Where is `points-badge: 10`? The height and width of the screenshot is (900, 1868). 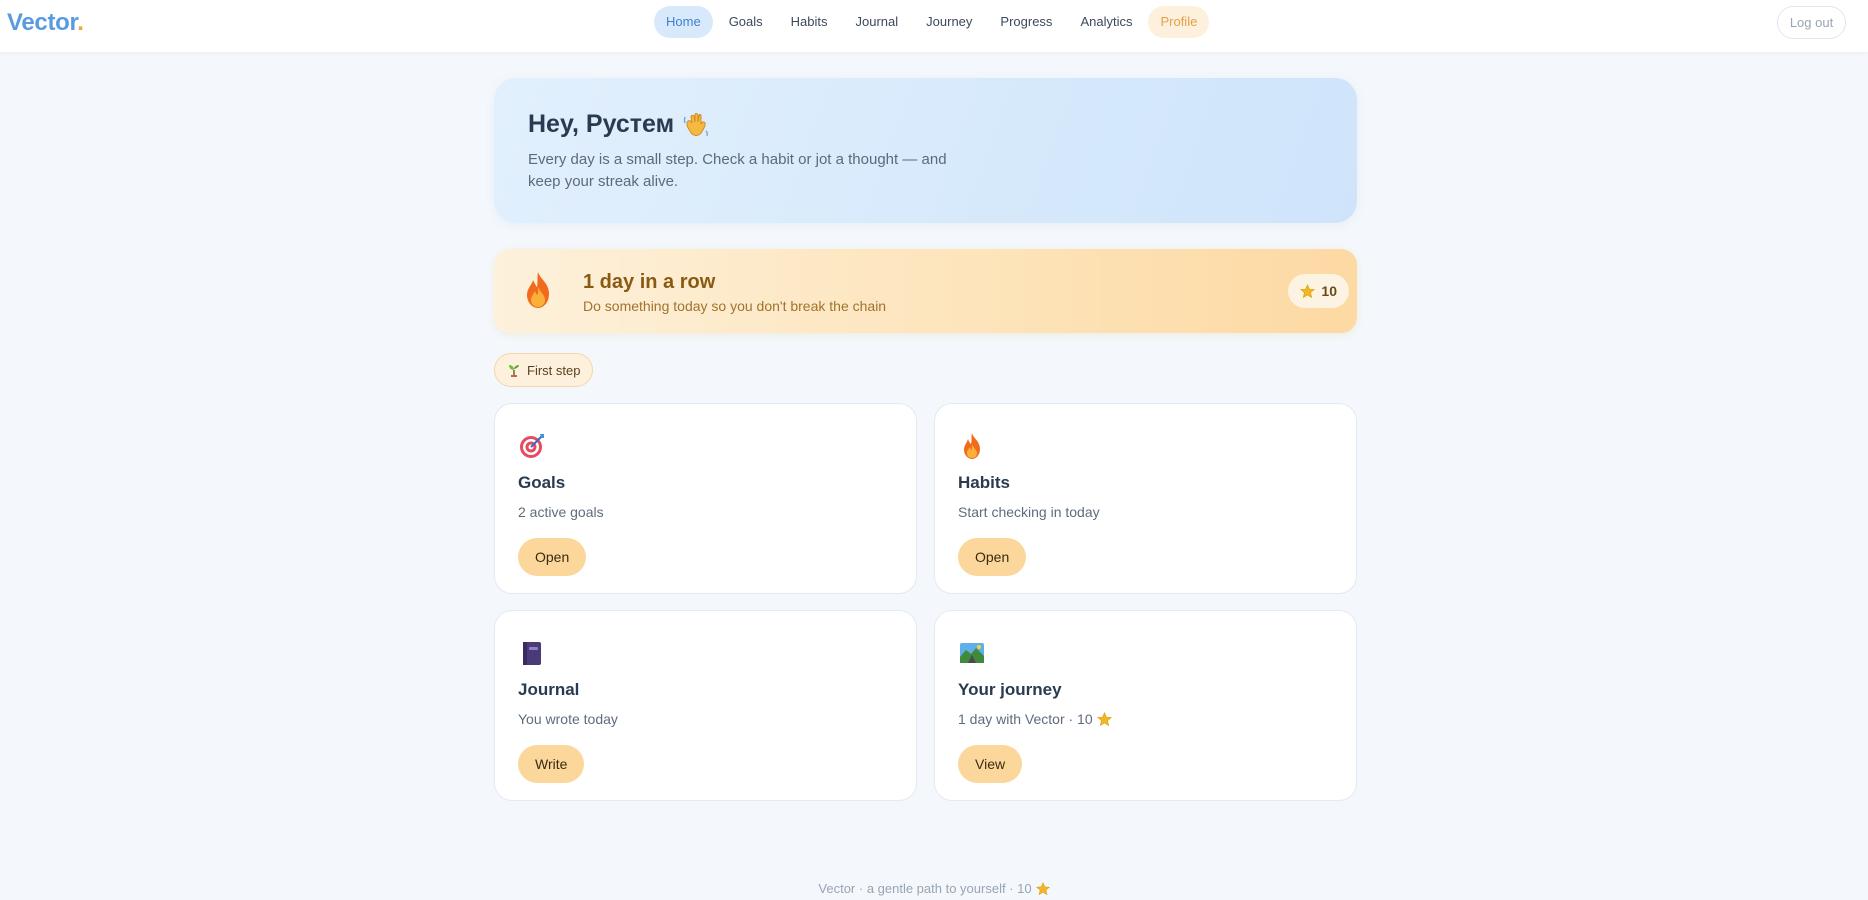
points-badge: 10 is located at coordinates (1318, 291).